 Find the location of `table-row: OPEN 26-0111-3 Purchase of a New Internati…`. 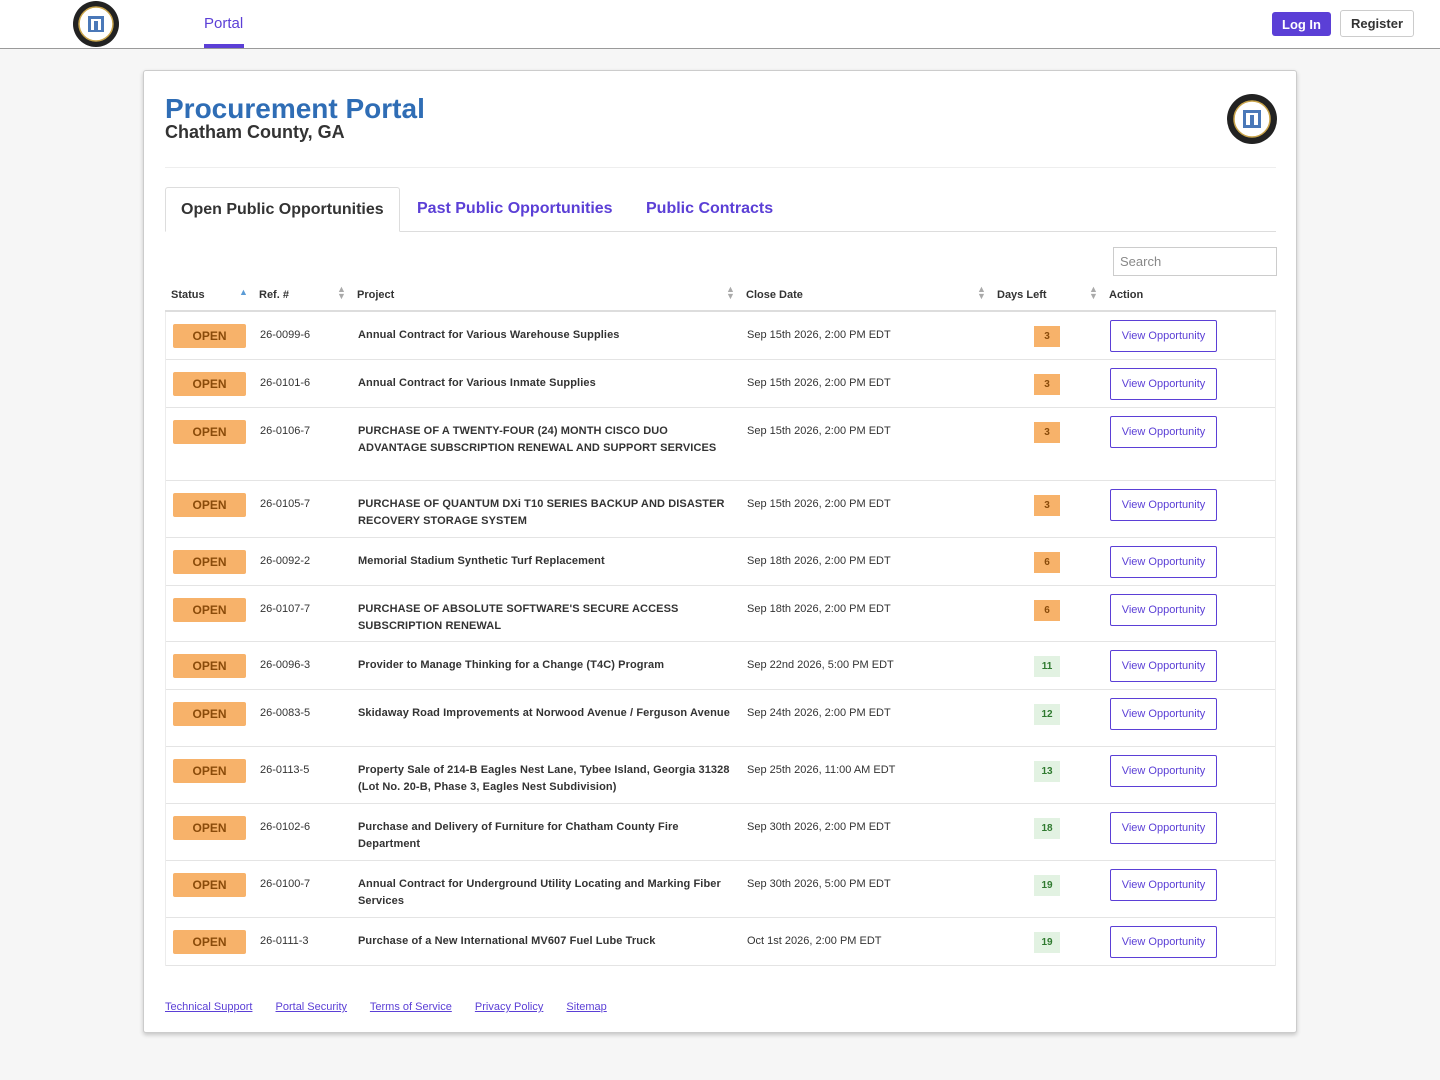

table-row: OPEN 26-0111-3 Purchase of a New Internati… is located at coordinates (720, 942).